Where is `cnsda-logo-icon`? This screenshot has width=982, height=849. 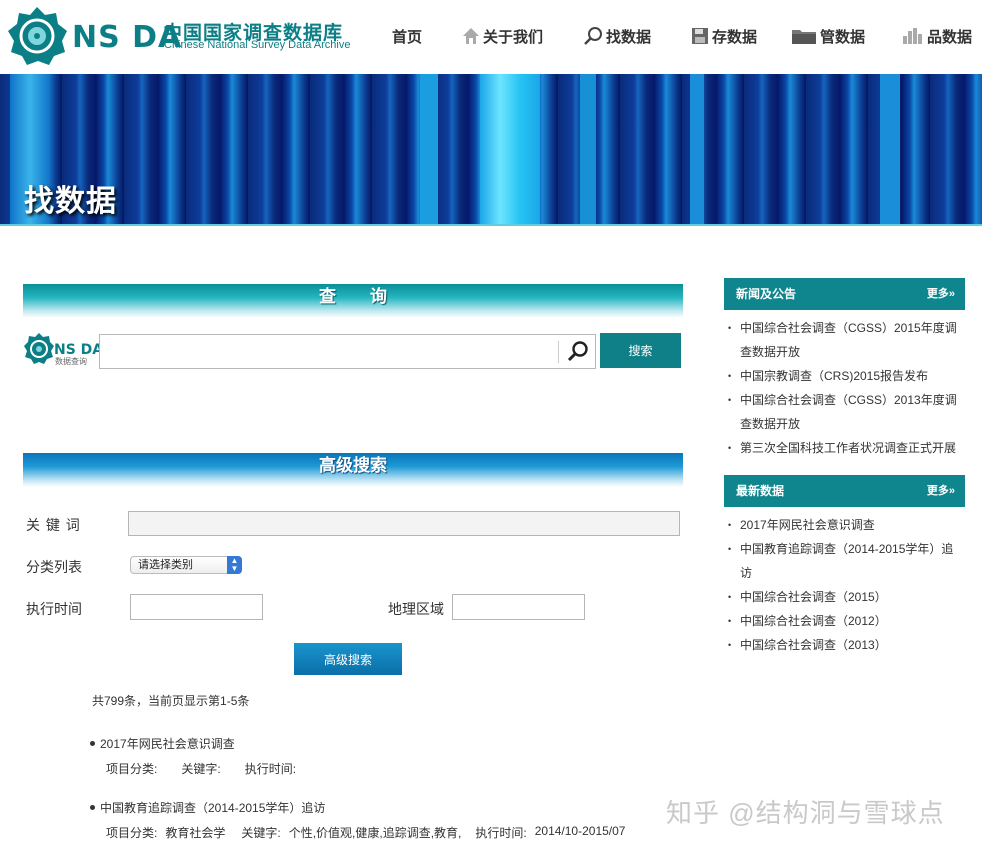 cnsda-logo-icon is located at coordinates (37, 36).